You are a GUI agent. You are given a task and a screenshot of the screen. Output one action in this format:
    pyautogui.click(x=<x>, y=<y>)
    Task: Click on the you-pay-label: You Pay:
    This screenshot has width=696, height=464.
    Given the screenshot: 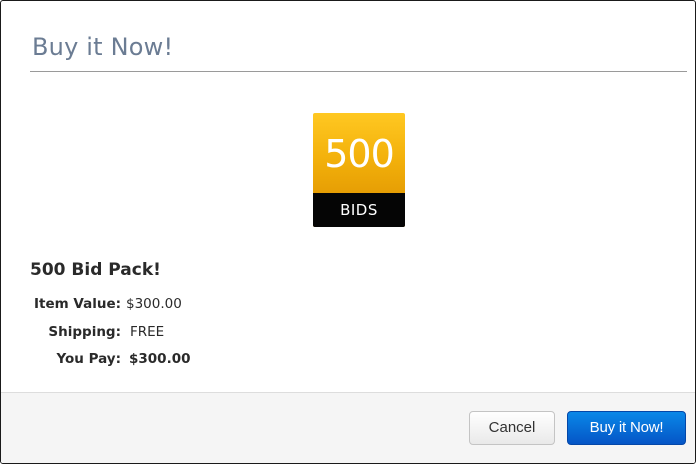 What is the action you would take?
    pyautogui.click(x=88, y=359)
    